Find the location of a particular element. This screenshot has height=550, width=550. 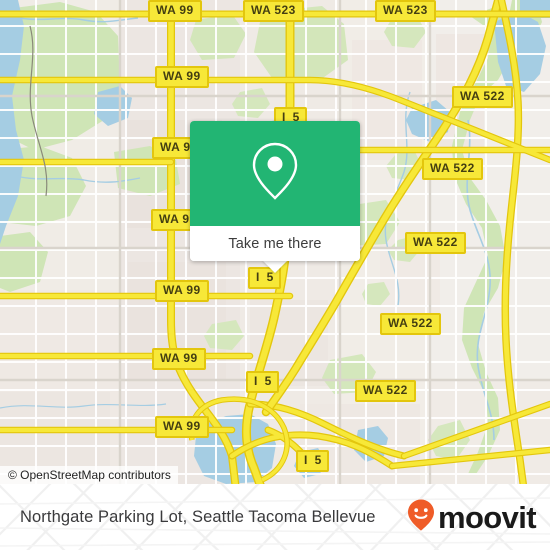

location-pin-icon is located at coordinates (275, 173).